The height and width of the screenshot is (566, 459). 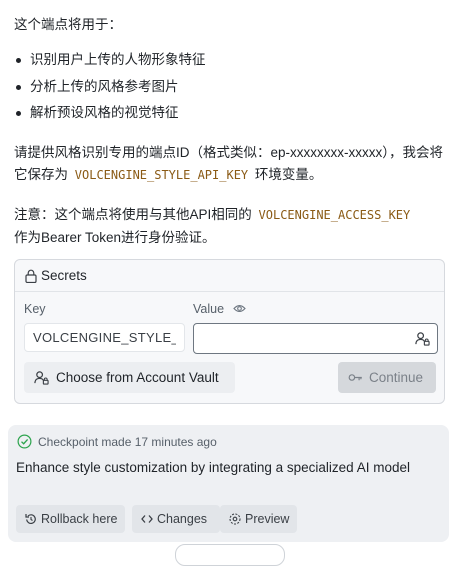 What do you see at coordinates (115, 237) in the screenshot?
I see `note-text-end: 作为Bearer Token进行身份验证。` at bounding box center [115, 237].